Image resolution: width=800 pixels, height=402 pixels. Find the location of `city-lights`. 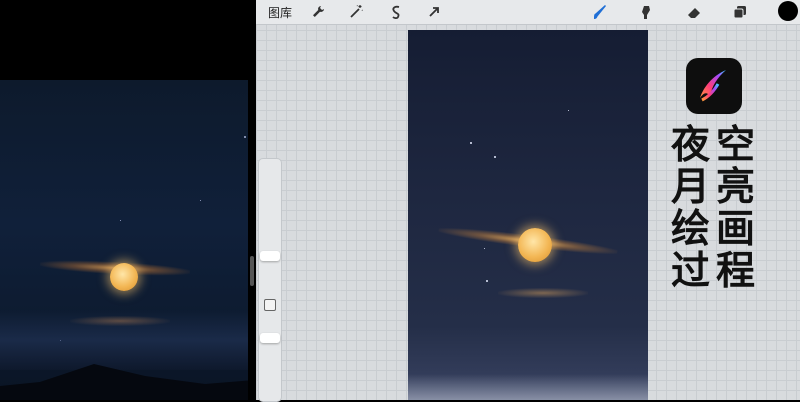

city-lights is located at coordinates (124, 340).